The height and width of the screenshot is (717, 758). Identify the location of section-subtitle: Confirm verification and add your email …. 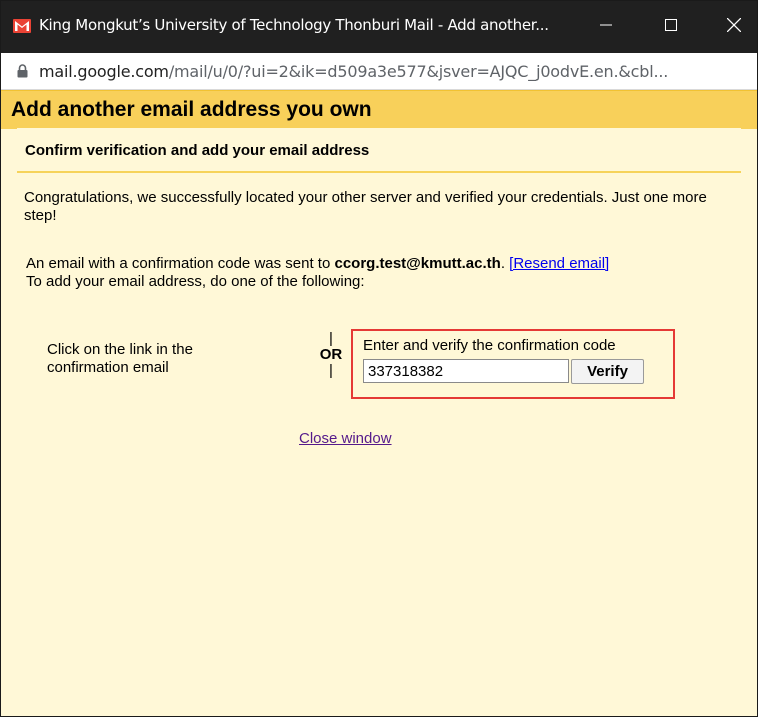
(197, 150).